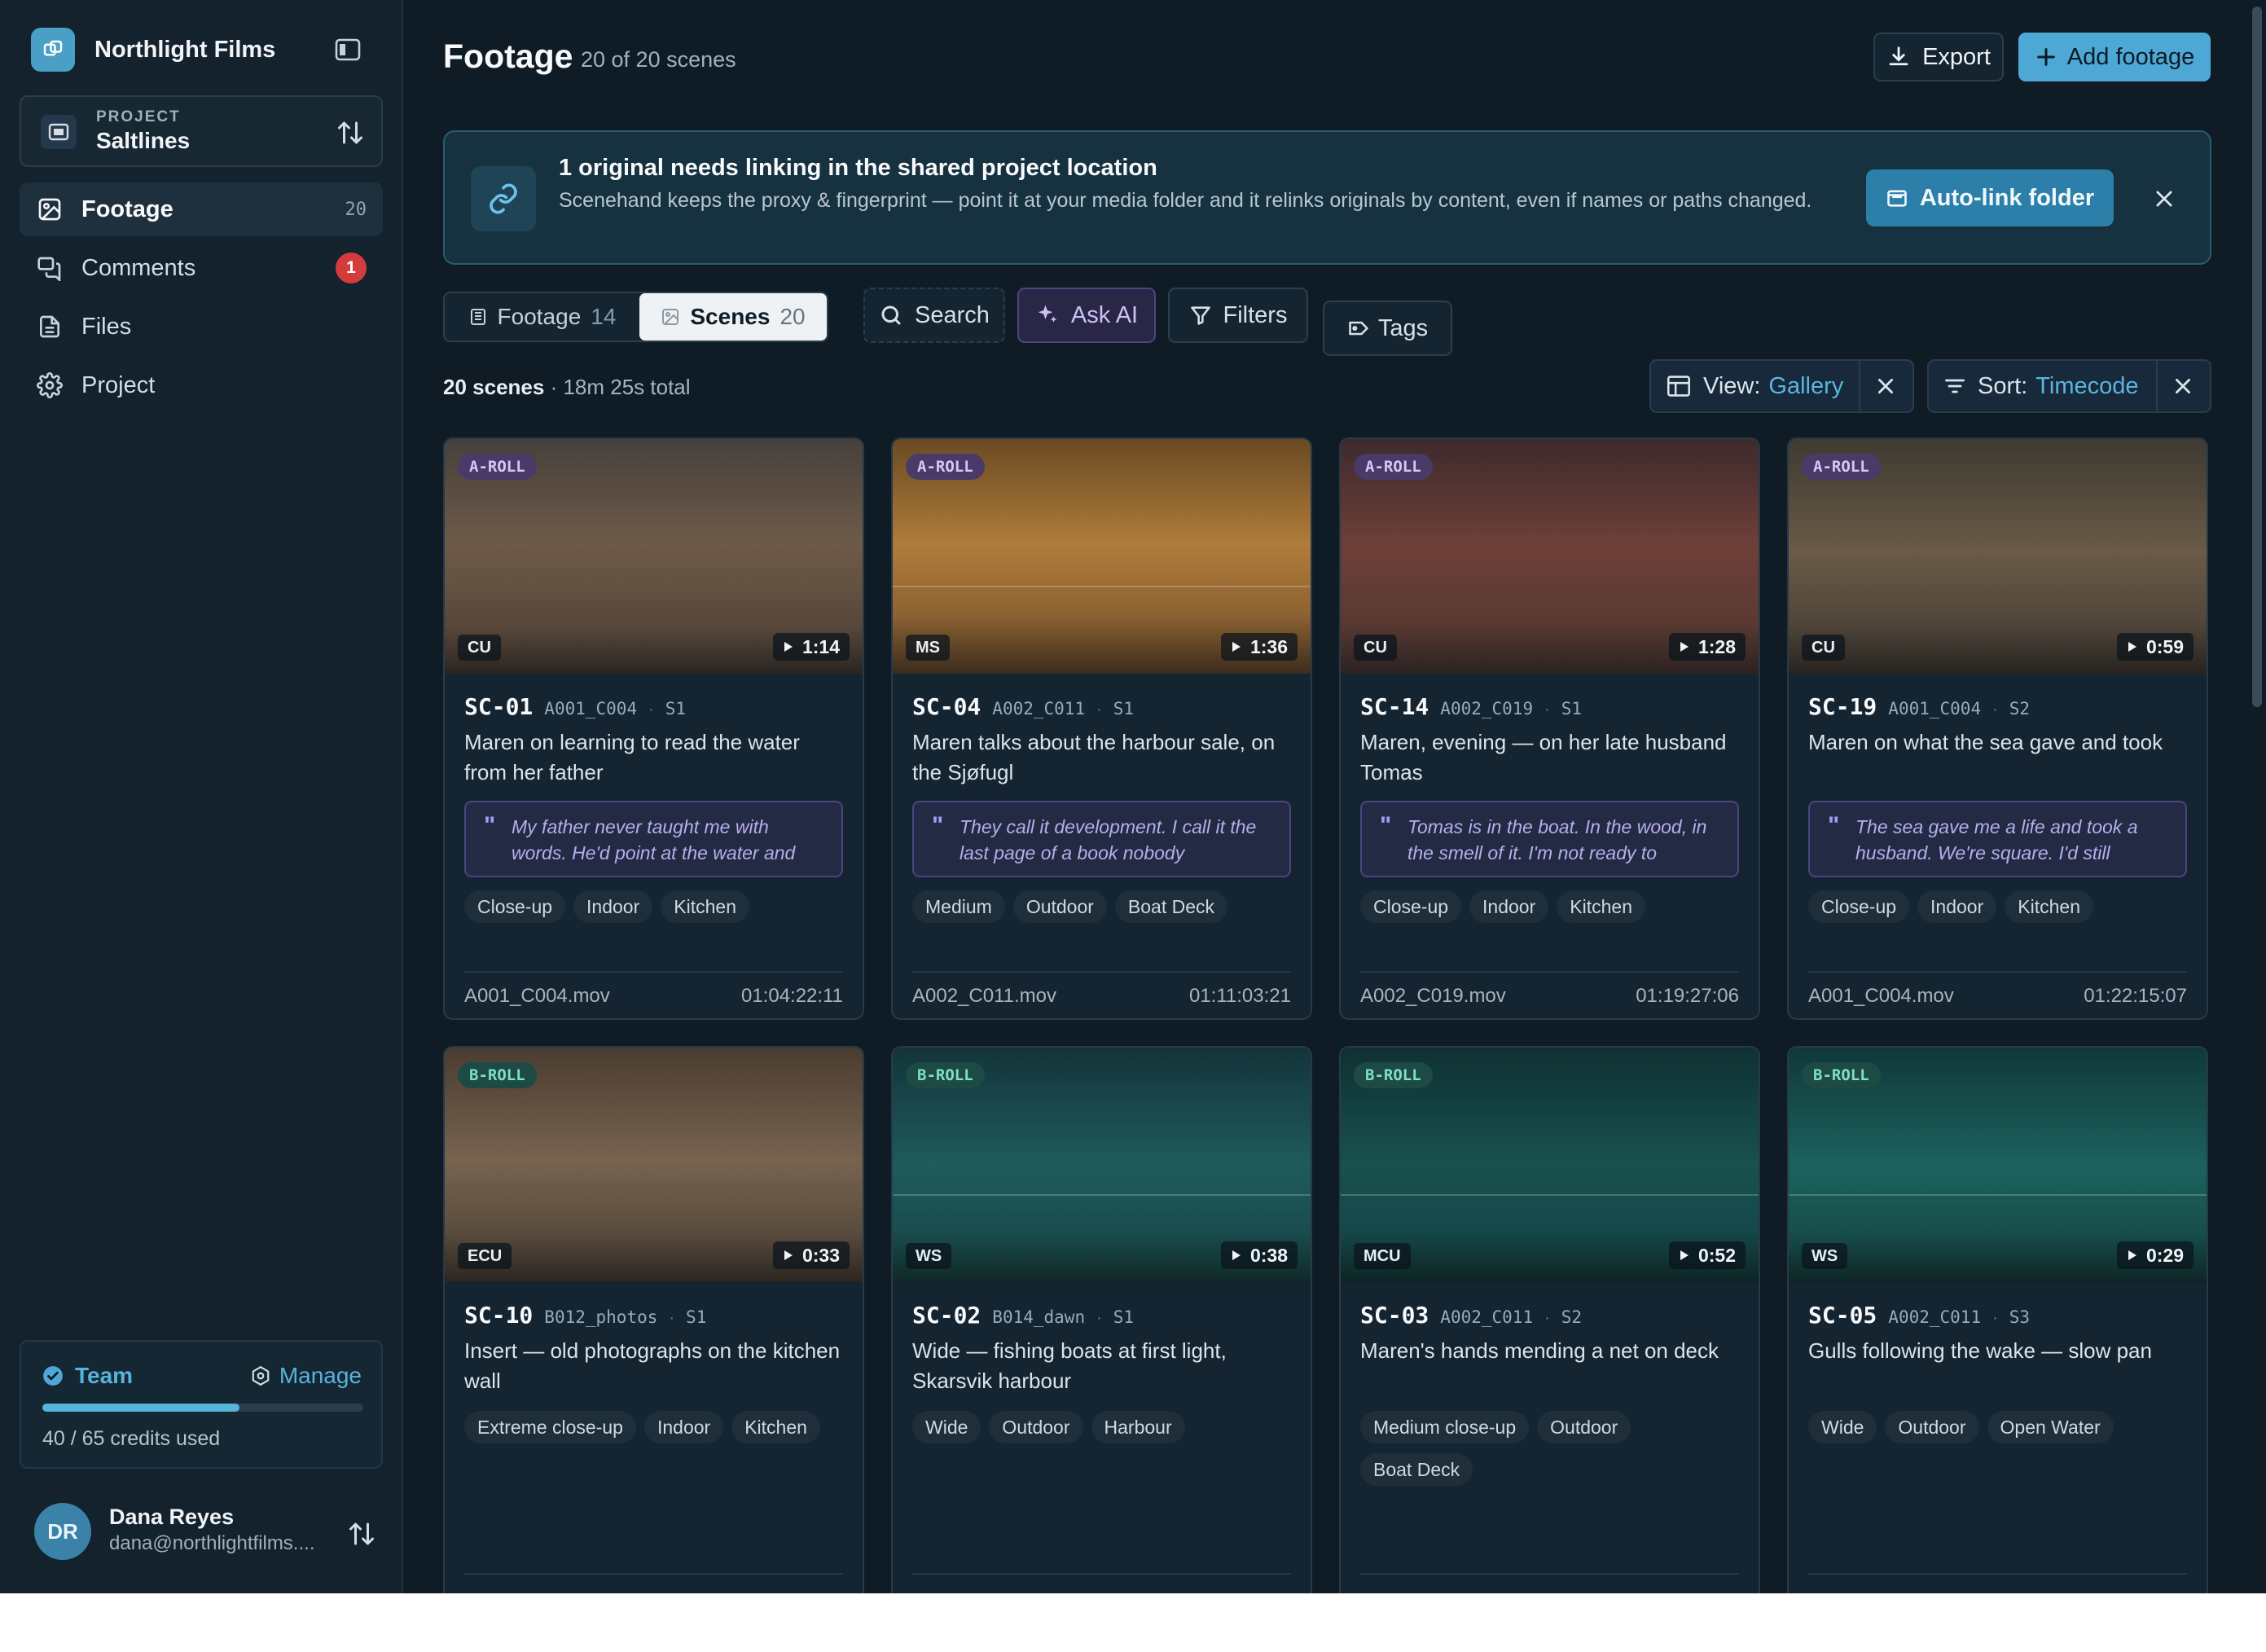 The image size is (2266, 1652). I want to click on timecode: 01:04:22:11, so click(791, 996).